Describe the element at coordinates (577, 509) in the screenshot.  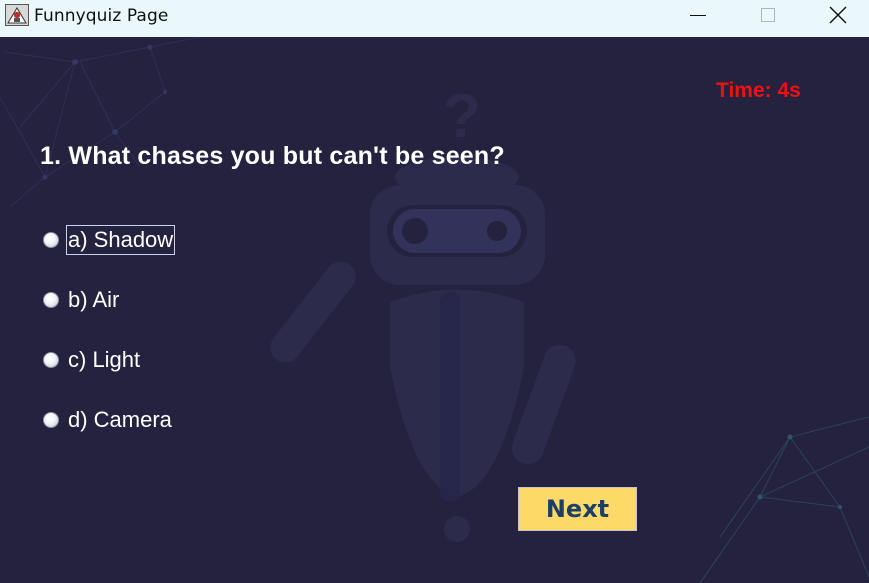
I see `next-button: Next` at that location.